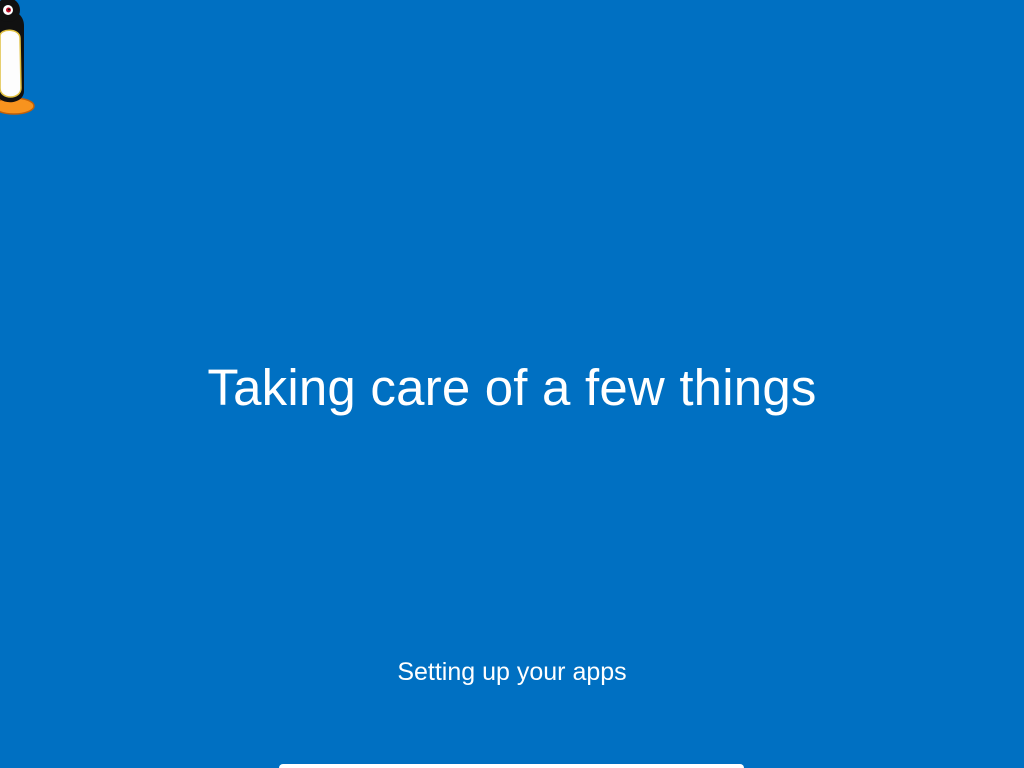 The height and width of the screenshot is (768, 1024). Describe the element at coordinates (17, 57) in the screenshot. I see `penguin-icon` at that location.